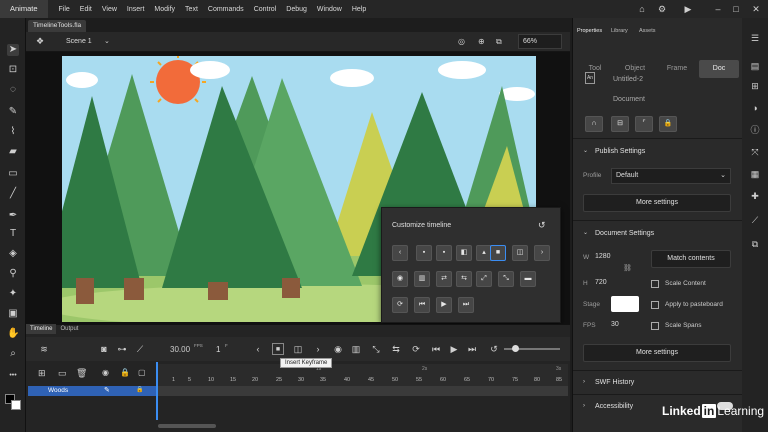 The height and width of the screenshot is (432, 768). What do you see at coordinates (13, 334) in the screenshot?
I see `hand-tool-icon: ✋` at bounding box center [13, 334].